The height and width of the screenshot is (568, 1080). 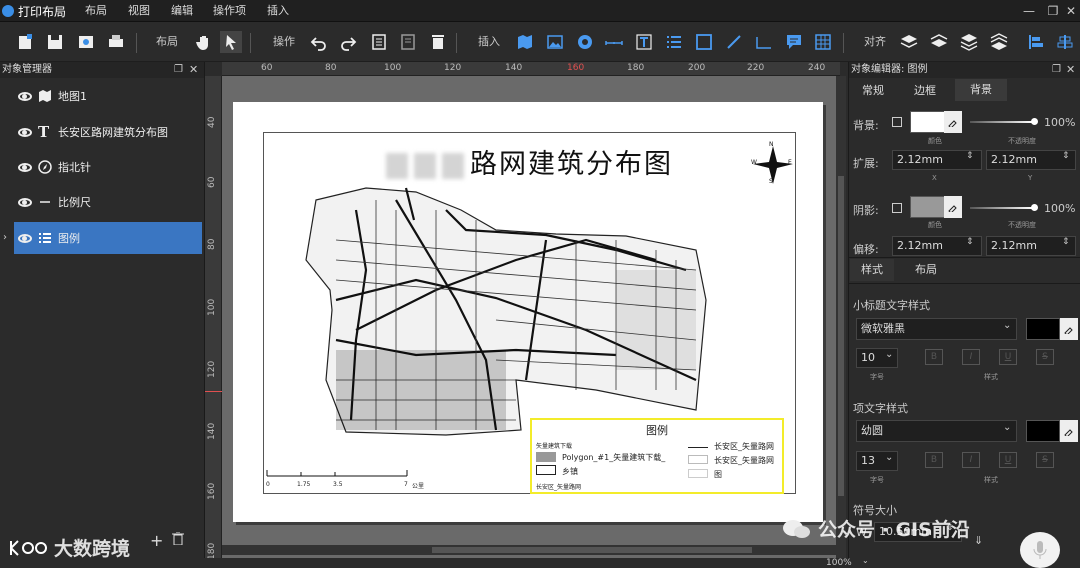 What do you see at coordinates (734, 42) in the screenshot?
I see `insert-line-icon` at bounding box center [734, 42].